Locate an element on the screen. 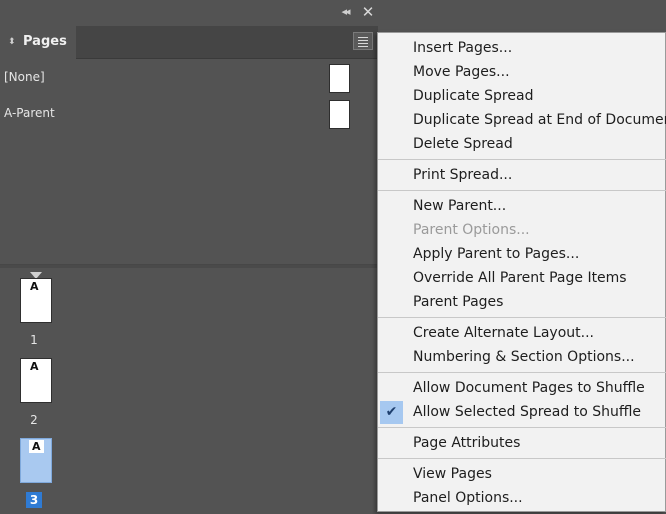 The image size is (666, 514). panel-title-bar: ◂◂ ✕ is located at coordinates (189, 13).